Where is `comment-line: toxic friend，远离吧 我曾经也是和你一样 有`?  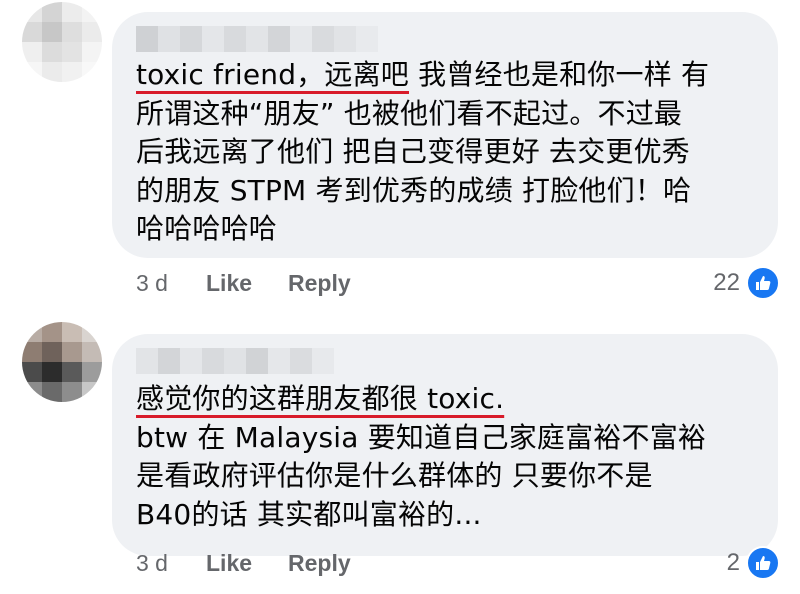 comment-line: toxic friend，远离吧 我曾经也是和你一样 有 is located at coordinates (423, 74).